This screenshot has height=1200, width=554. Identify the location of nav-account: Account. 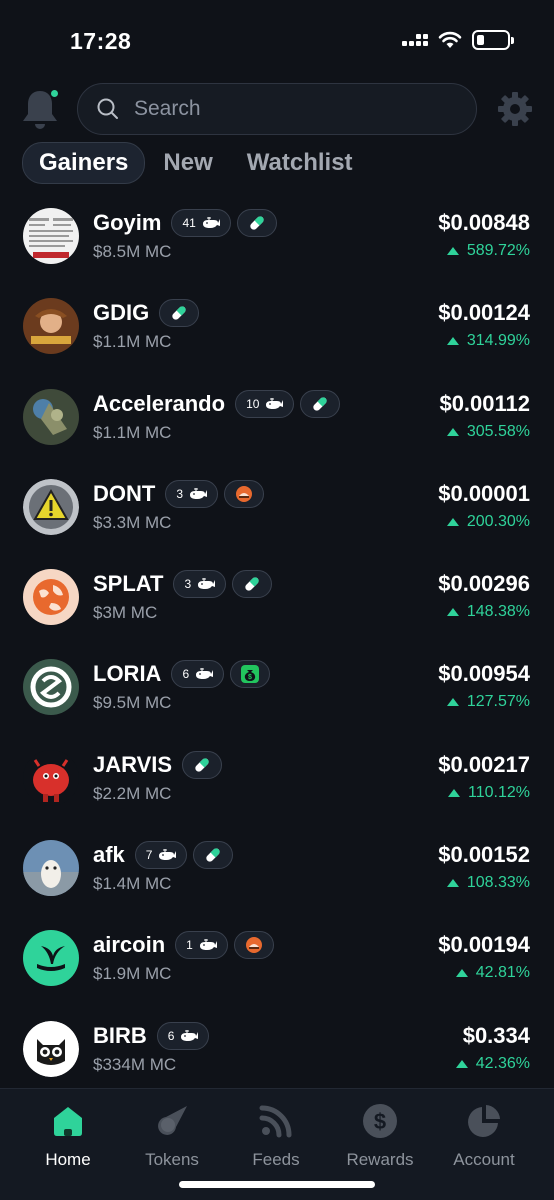
(484, 1136).